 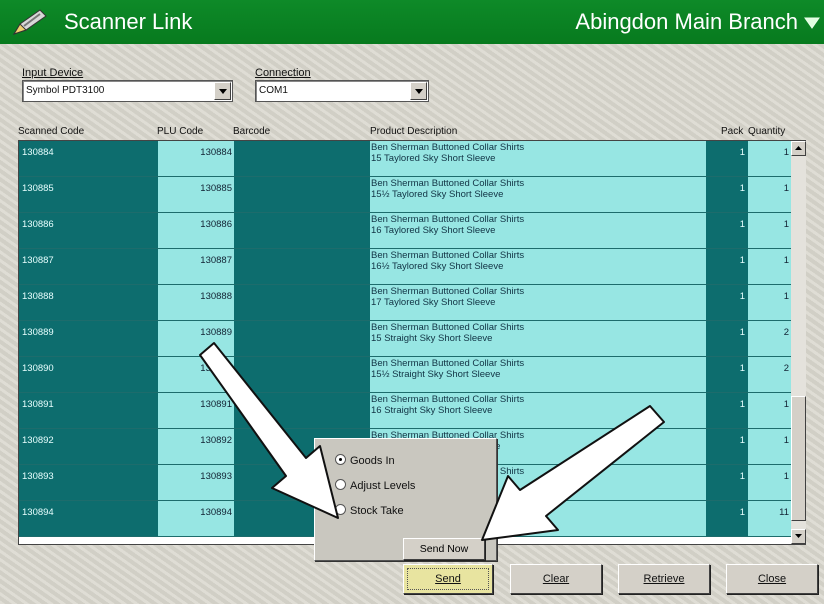 What do you see at coordinates (812, 25) in the screenshot?
I see `branch-dropdown-icon` at bounding box center [812, 25].